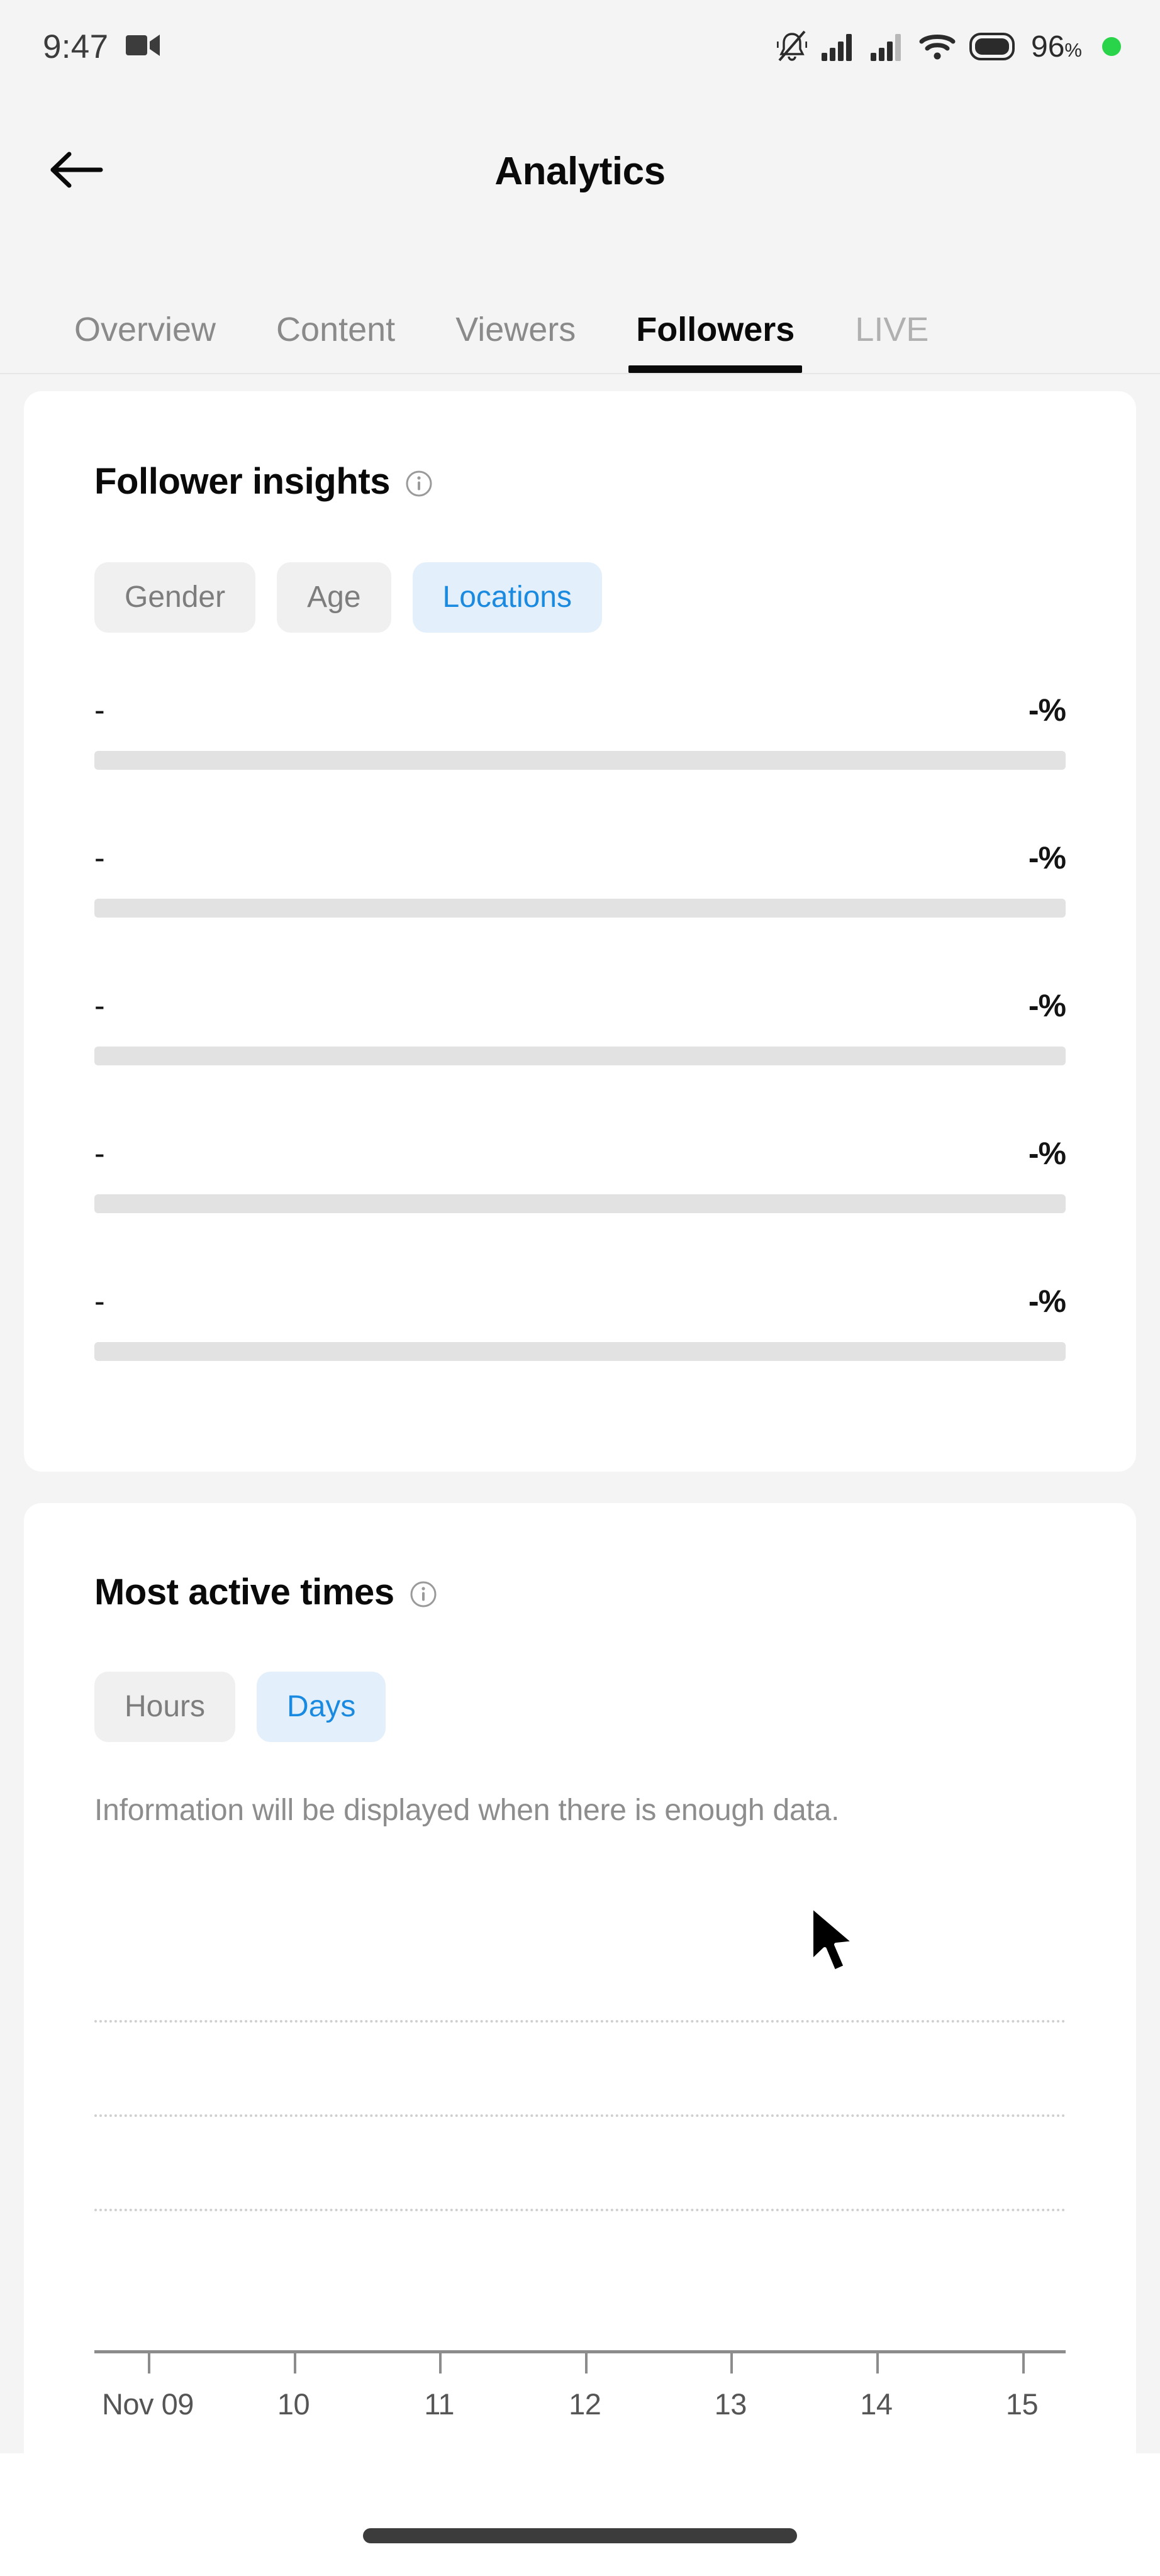 This screenshot has height=2576, width=1160. I want to click on chart-x-tick-label: 13, so click(730, 2404).